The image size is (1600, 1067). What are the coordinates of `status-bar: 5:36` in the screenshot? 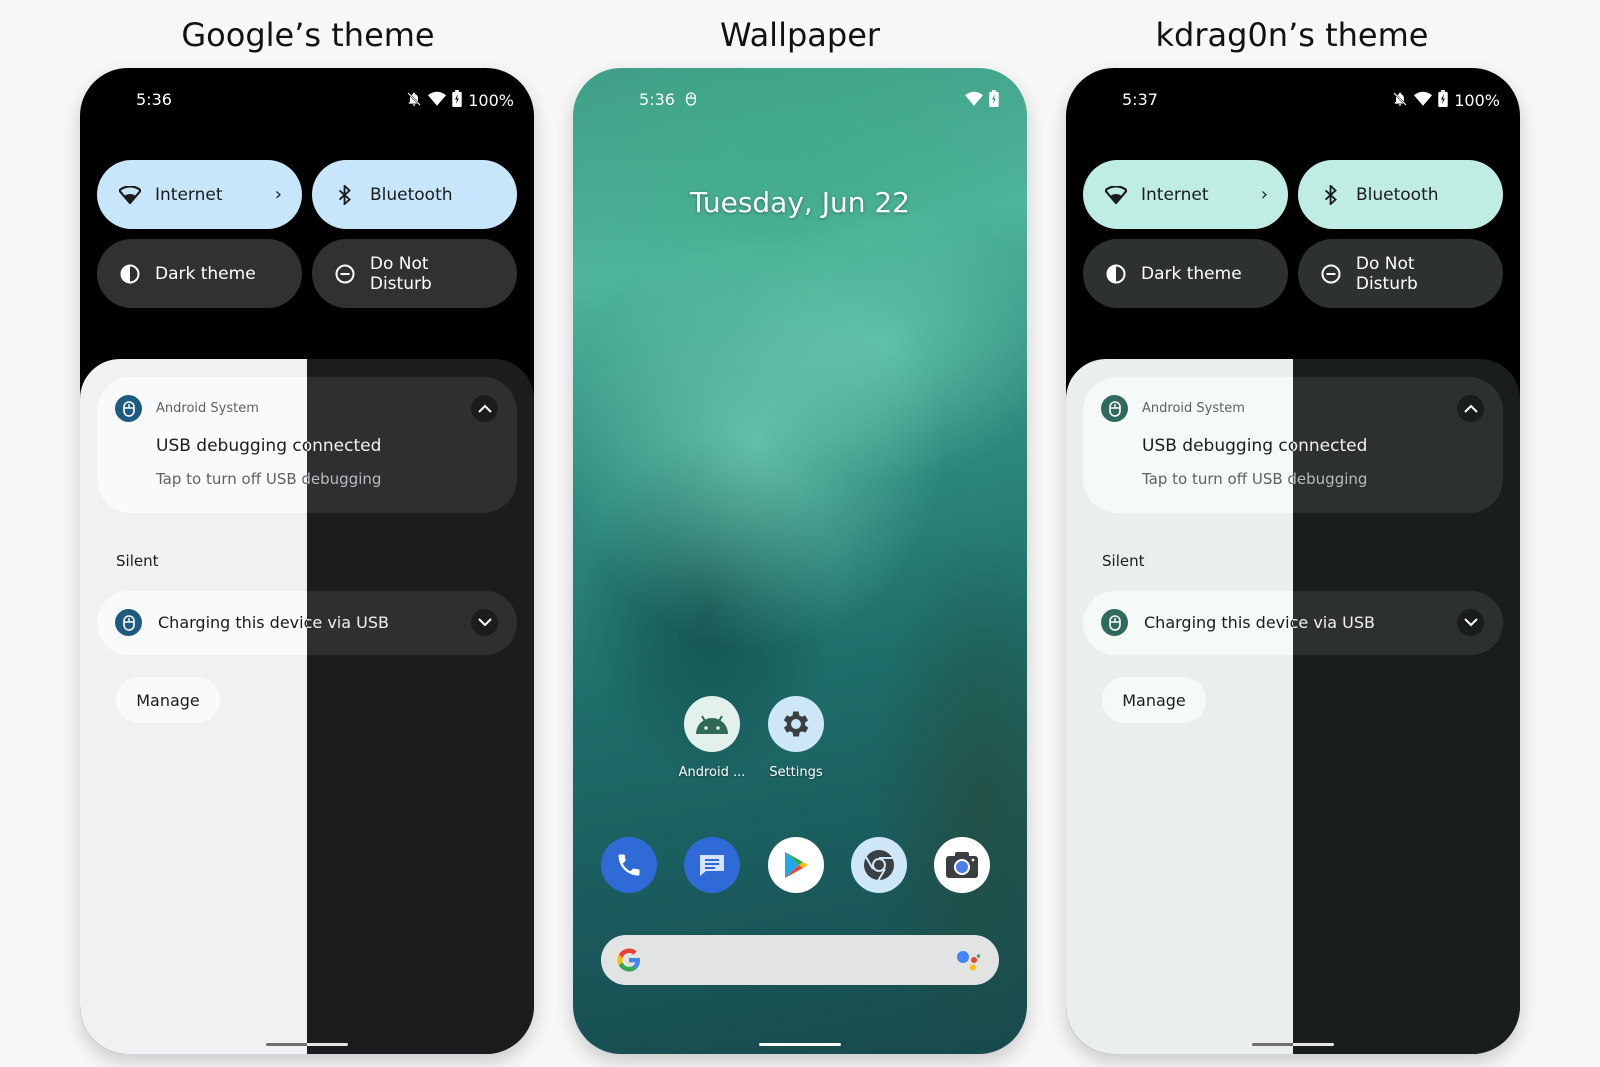 It's located at (800, 103).